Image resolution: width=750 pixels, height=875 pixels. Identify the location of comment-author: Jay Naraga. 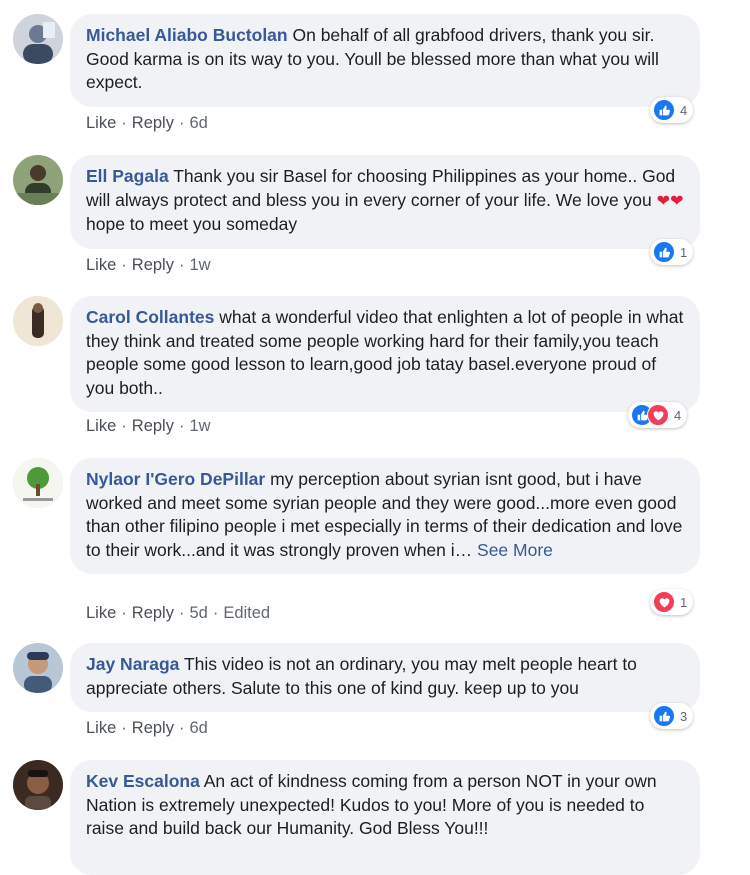
(132, 664).